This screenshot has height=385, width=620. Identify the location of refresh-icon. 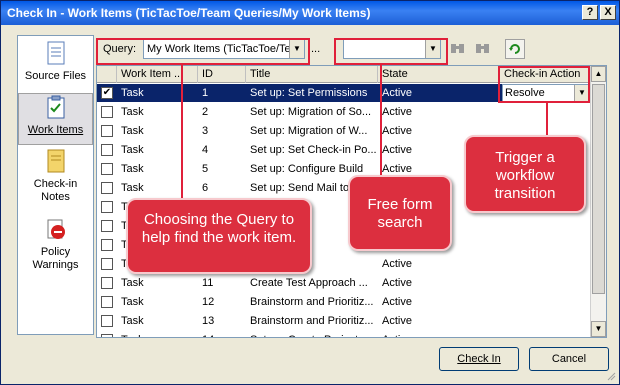
(514, 49).